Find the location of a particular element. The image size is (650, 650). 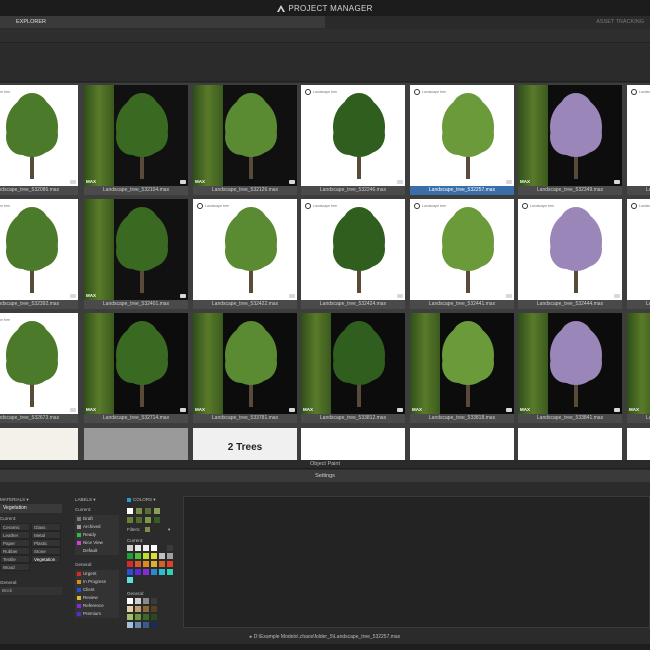

material-option: Ceramic is located at coordinates (15, 527).